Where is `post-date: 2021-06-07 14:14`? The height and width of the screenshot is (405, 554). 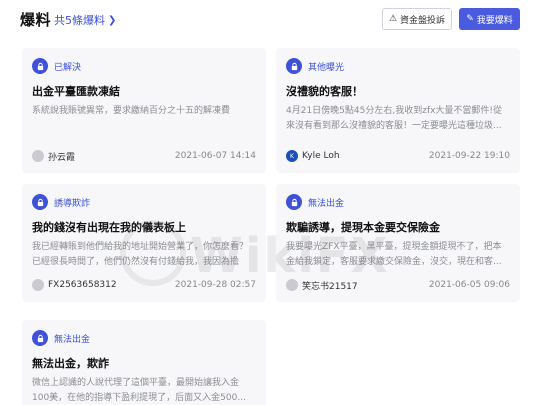 post-date: 2021-06-07 14:14 is located at coordinates (215, 156).